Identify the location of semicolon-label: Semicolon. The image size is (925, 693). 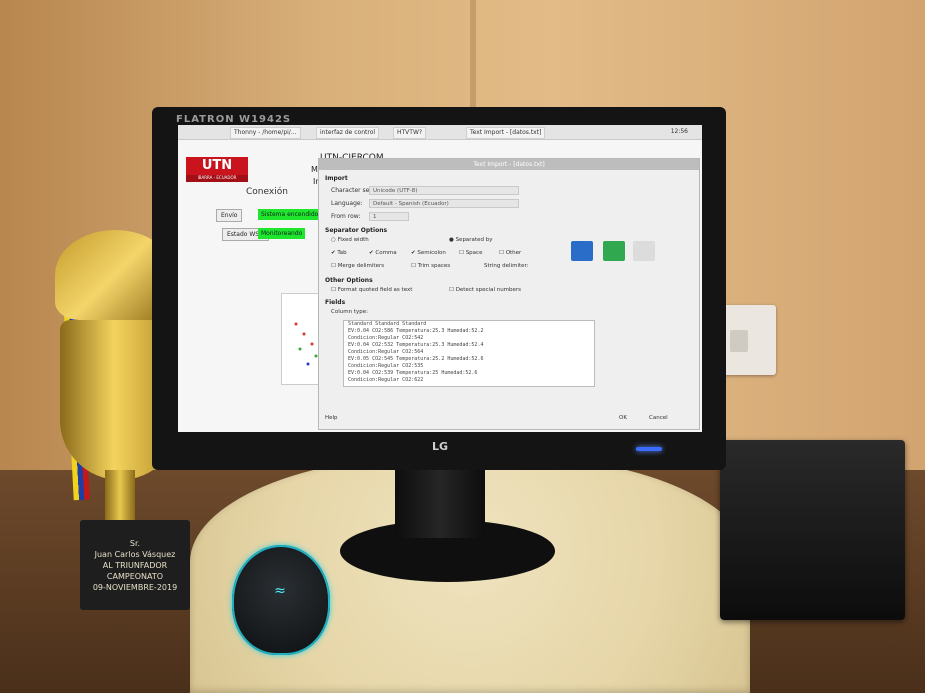
(431, 253).